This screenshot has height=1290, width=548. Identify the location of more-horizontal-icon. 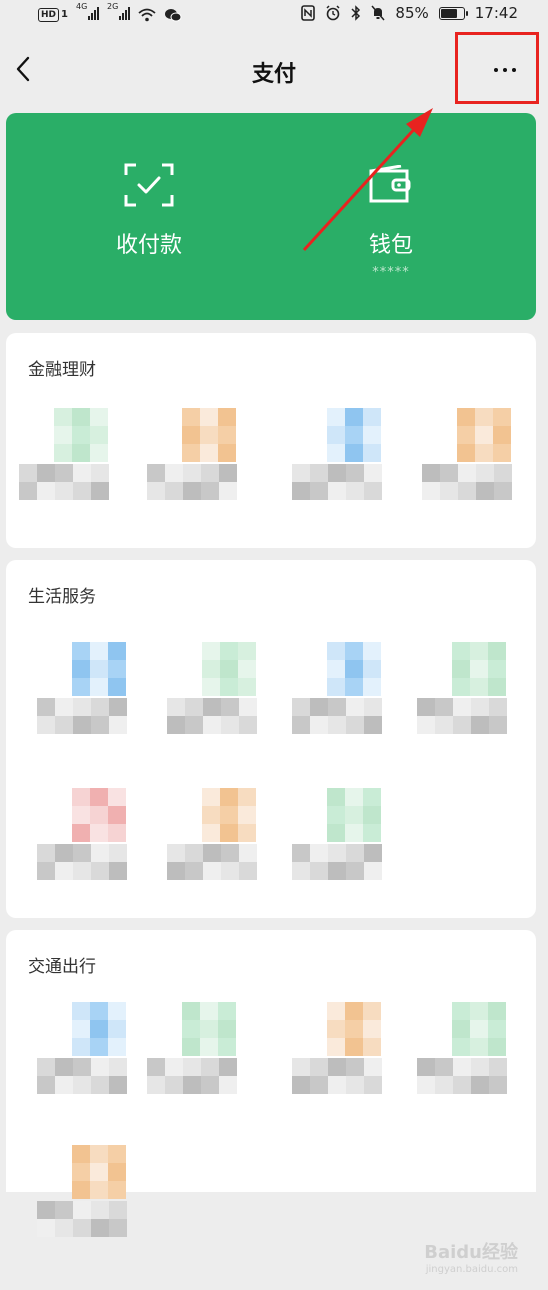
(505, 70).